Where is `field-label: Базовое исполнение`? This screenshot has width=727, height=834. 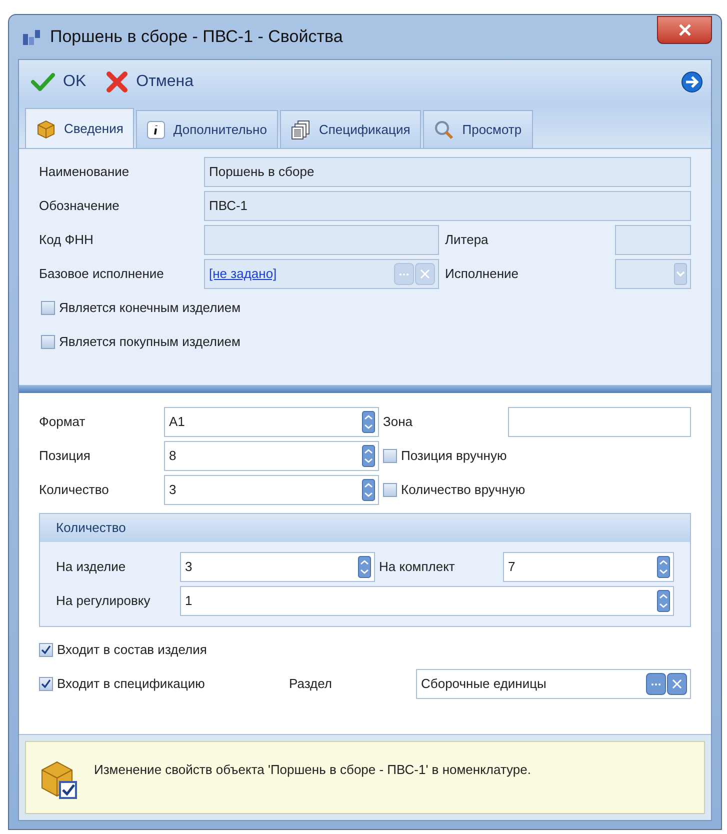
field-label: Базовое исполнение is located at coordinates (102, 274).